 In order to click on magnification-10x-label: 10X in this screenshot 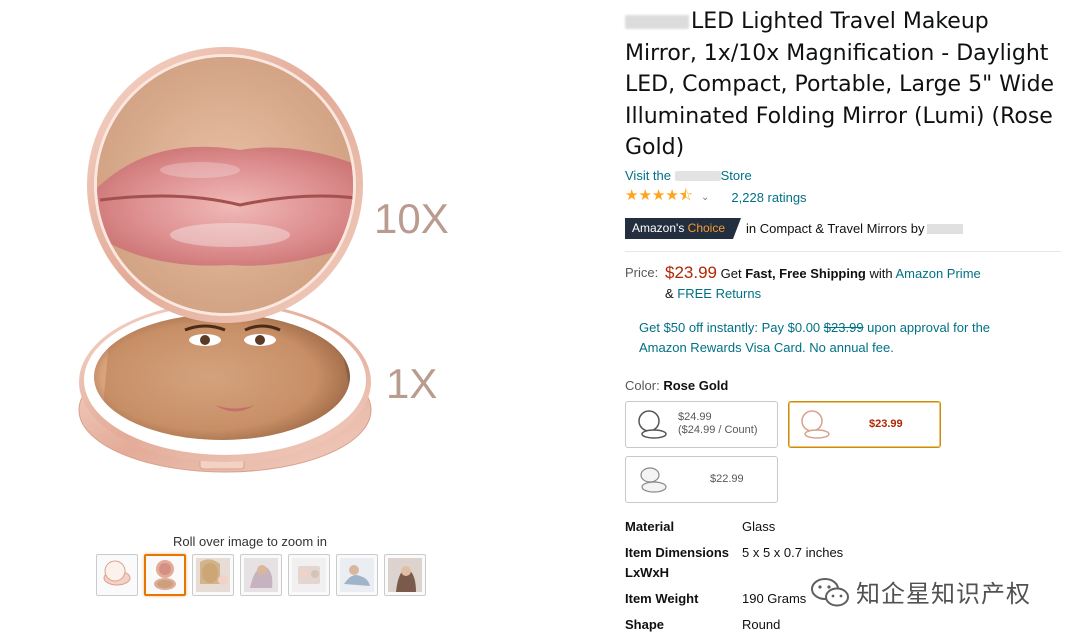, I will do `click(411, 218)`.